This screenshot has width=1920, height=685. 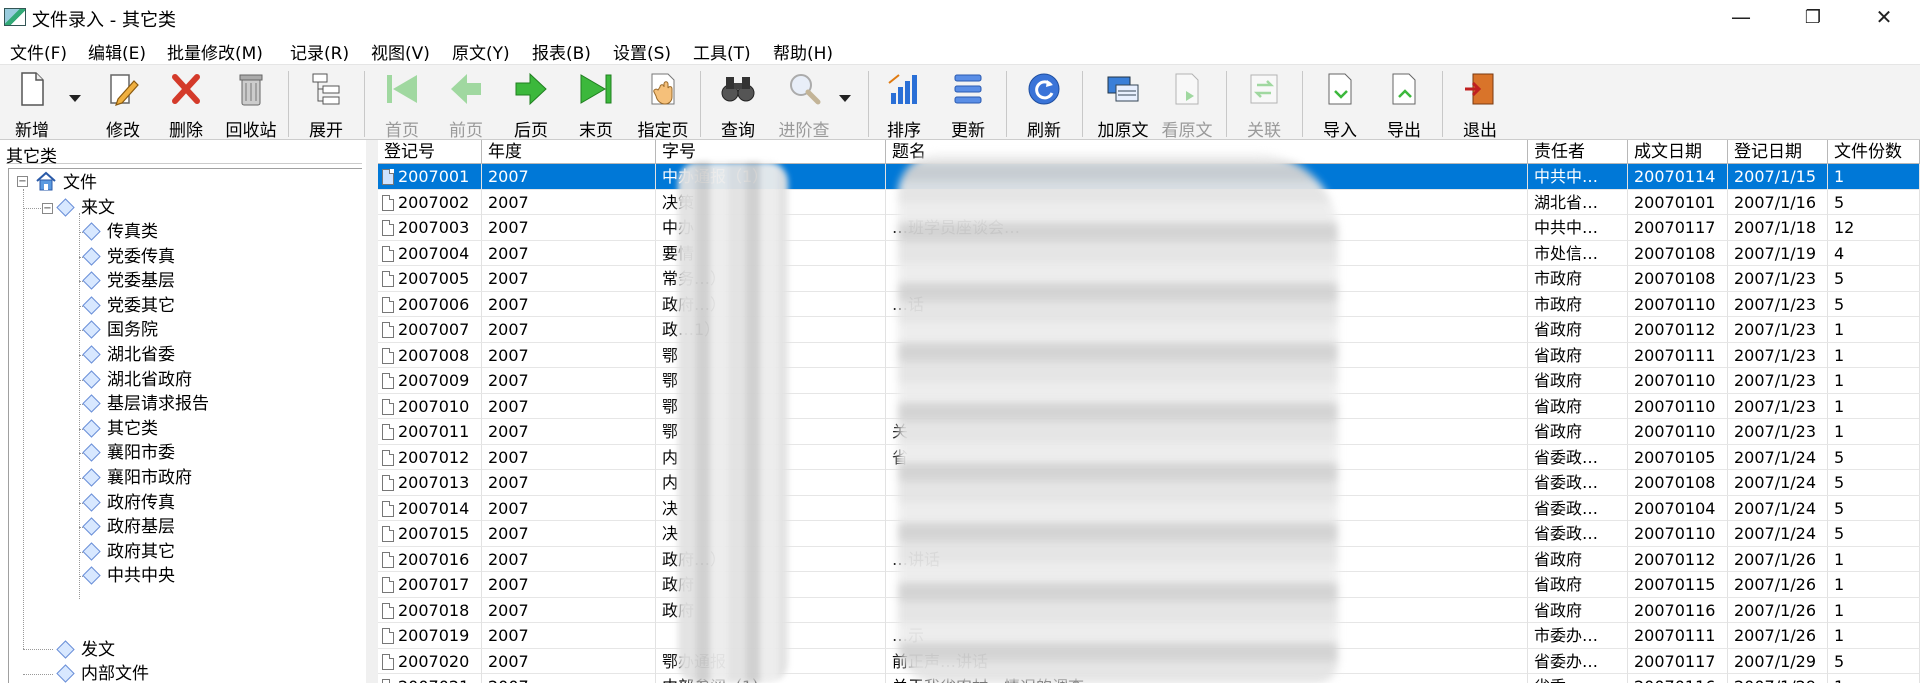 What do you see at coordinates (1778, 152) in the screenshot?
I see `column-header-reg-date: 登记日期` at bounding box center [1778, 152].